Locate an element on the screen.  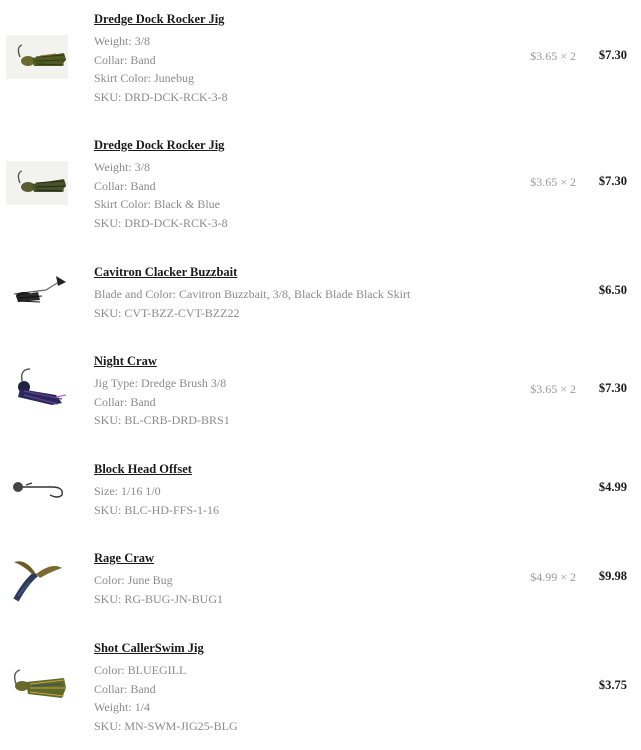
product-name-link: Cavitron Clacker Buzzbait is located at coordinates (252, 272).